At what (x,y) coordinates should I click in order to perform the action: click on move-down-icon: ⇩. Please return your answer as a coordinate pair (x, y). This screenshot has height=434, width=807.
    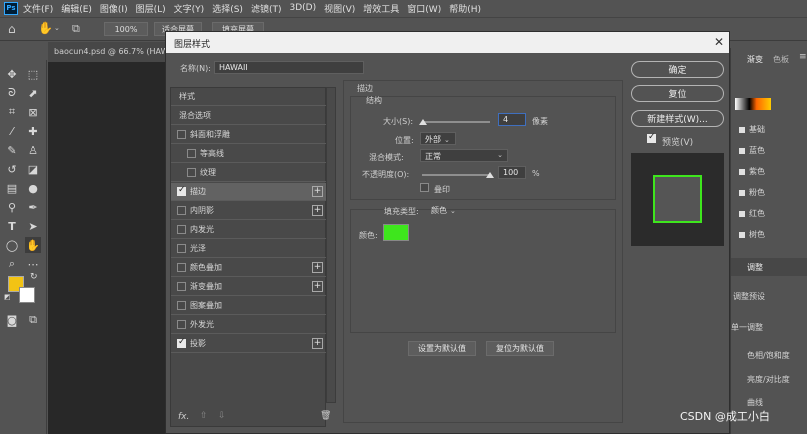
    Looking at the image, I should click on (222, 416).